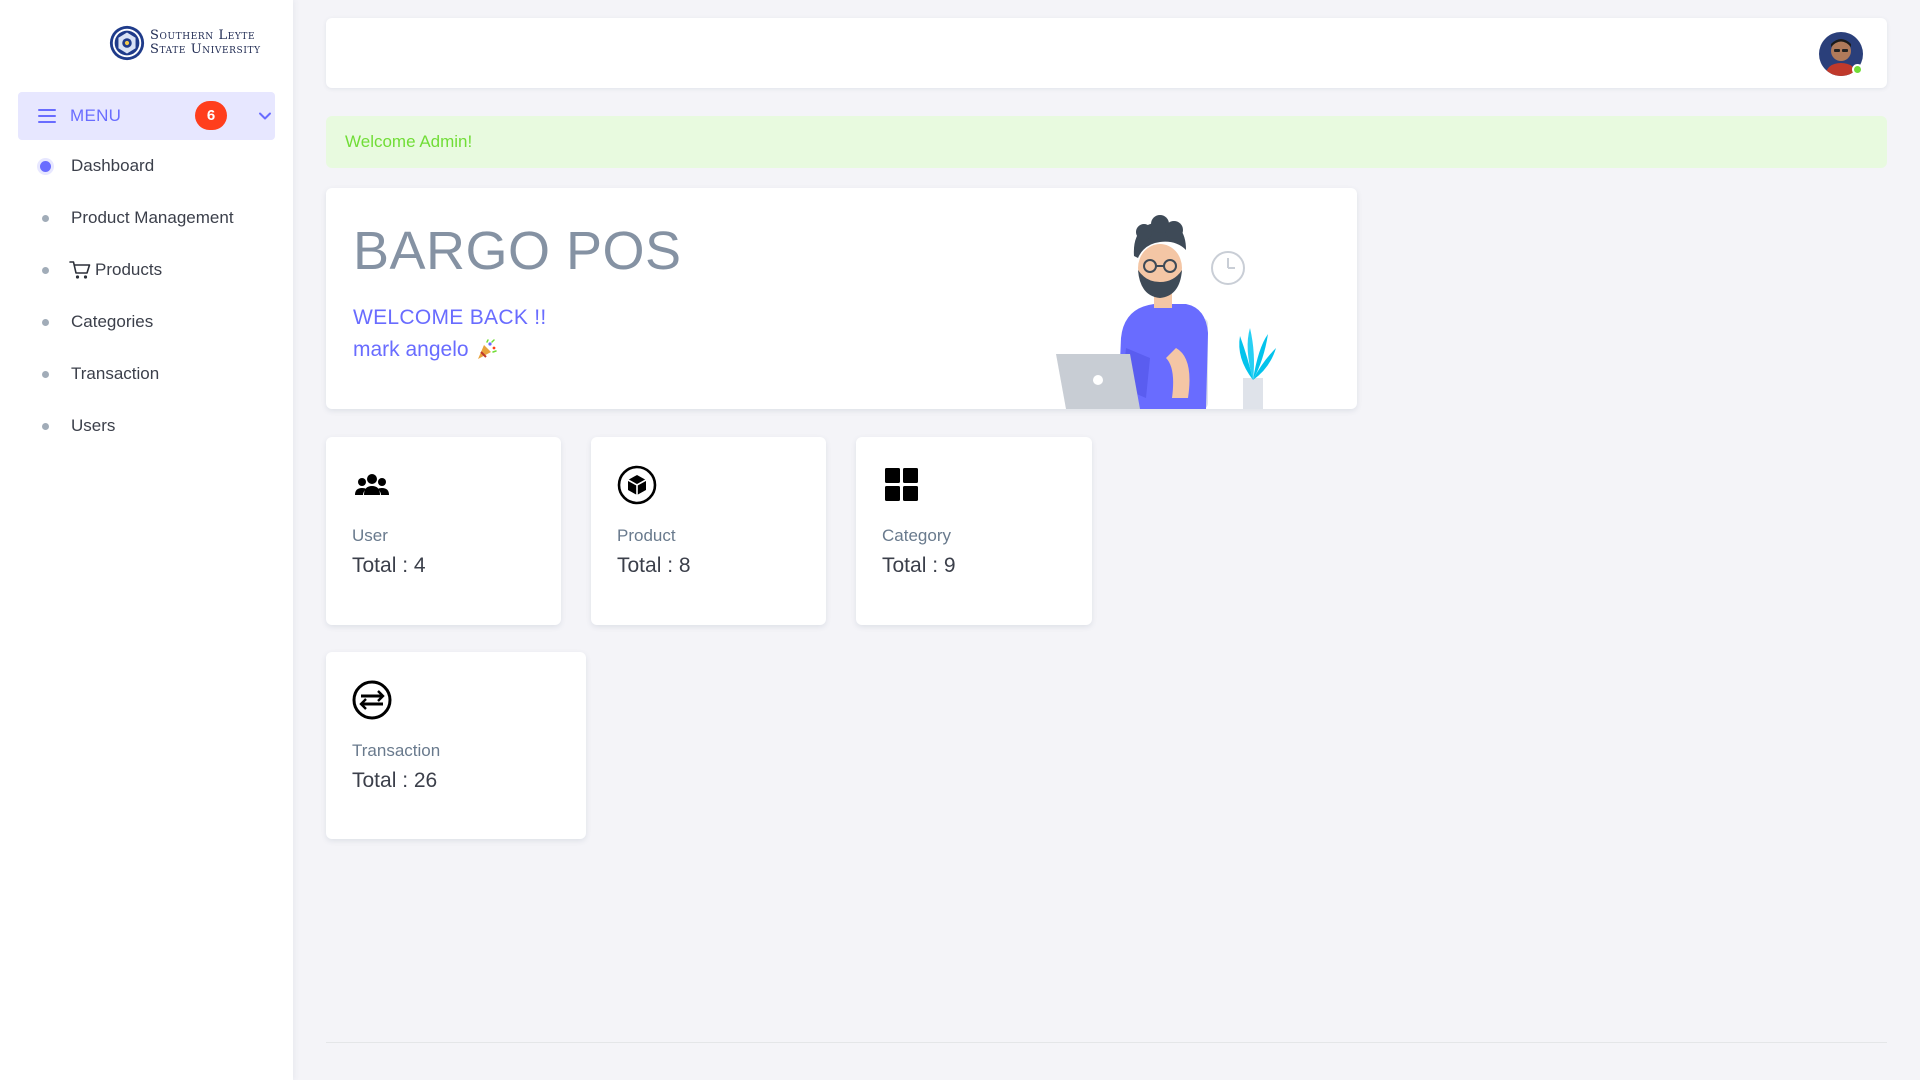 This screenshot has width=1920, height=1080. What do you see at coordinates (389, 565) in the screenshot?
I see `stat-value: Total : 4` at bounding box center [389, 565].